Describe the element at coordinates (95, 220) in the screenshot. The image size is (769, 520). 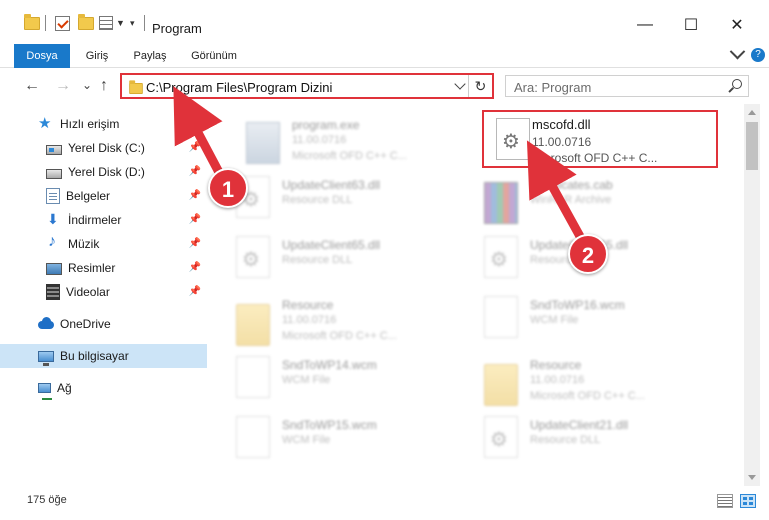
I see `sidebar-item-label: İndirmeler` at that location.